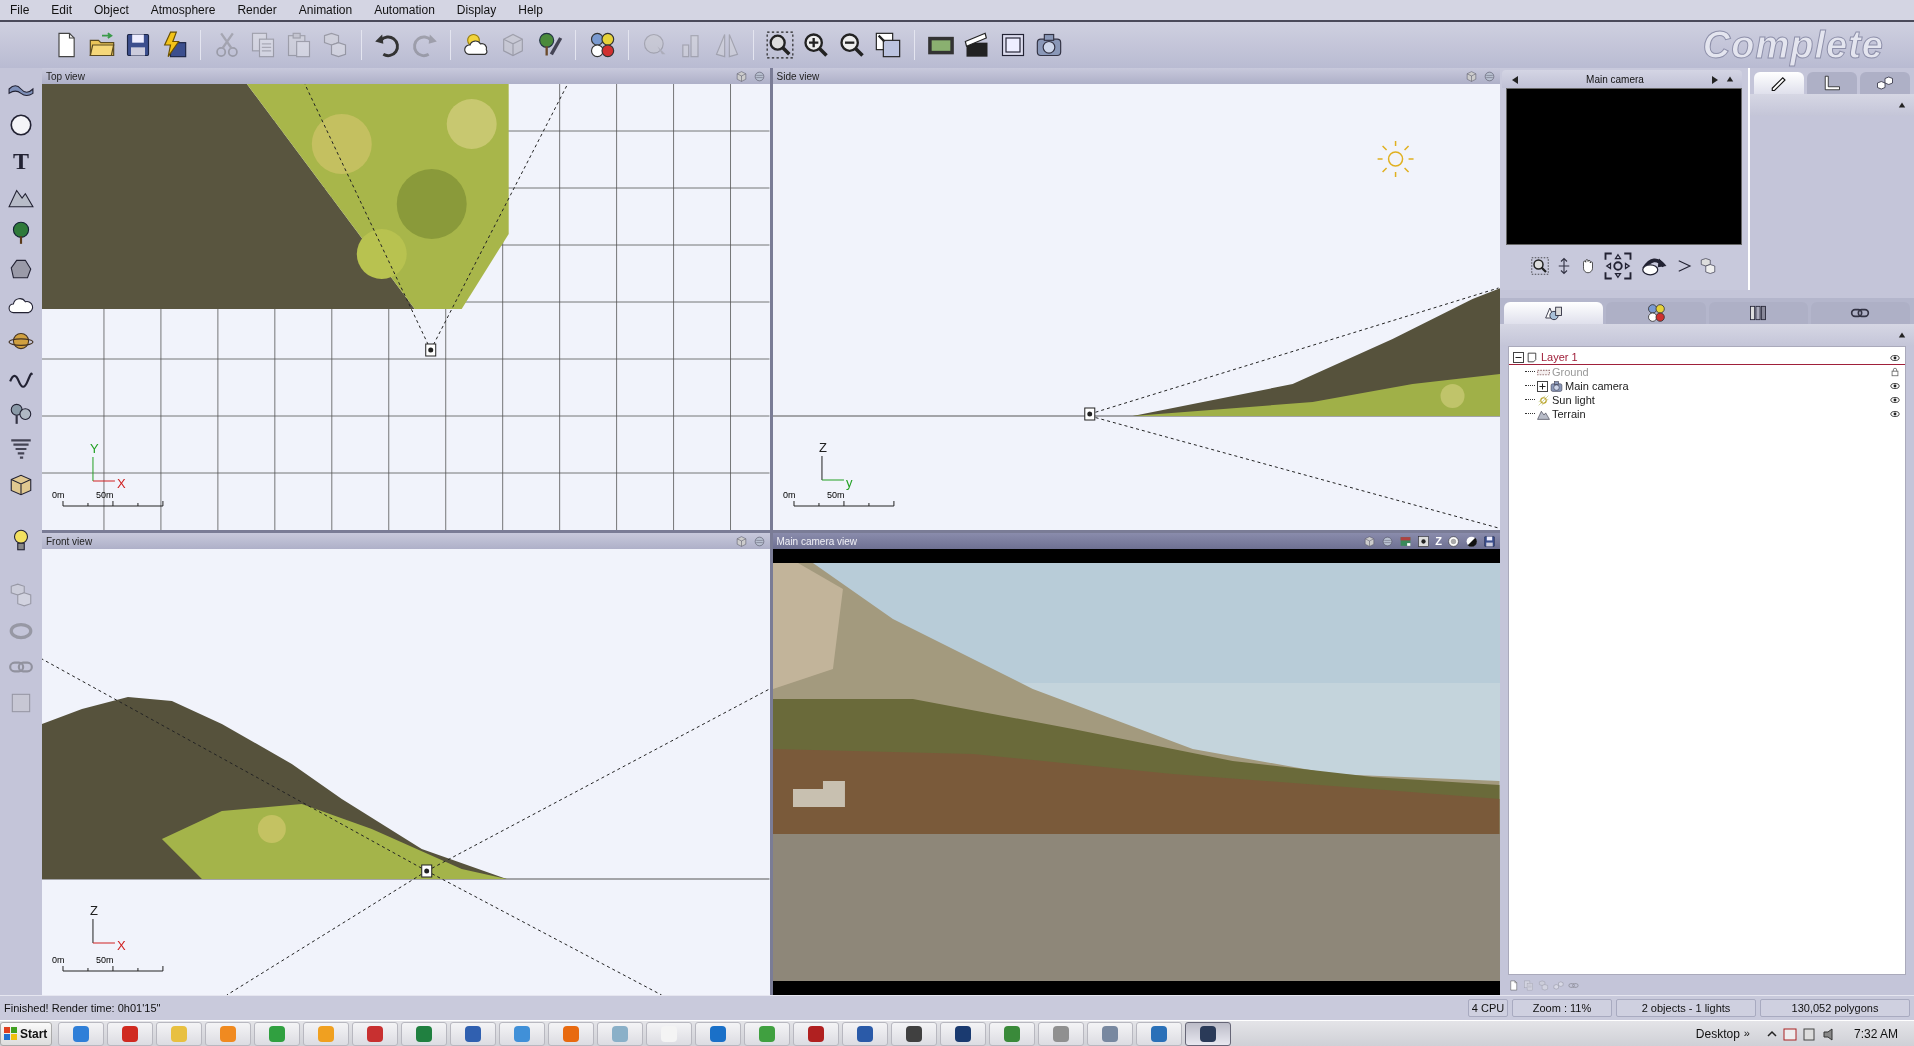 This screenshot has width=1914, height=1046. I want to click on menu-item: Render, so click(258, 10).